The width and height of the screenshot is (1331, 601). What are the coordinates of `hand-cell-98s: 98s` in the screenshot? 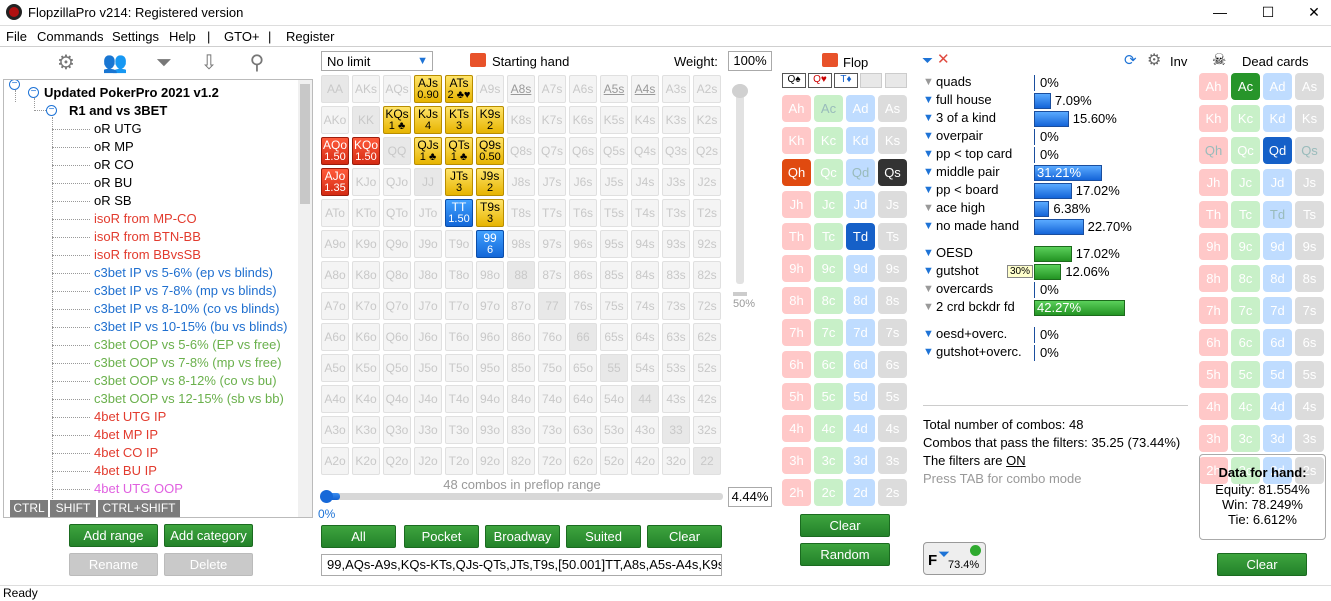 It's located at (521, 244).